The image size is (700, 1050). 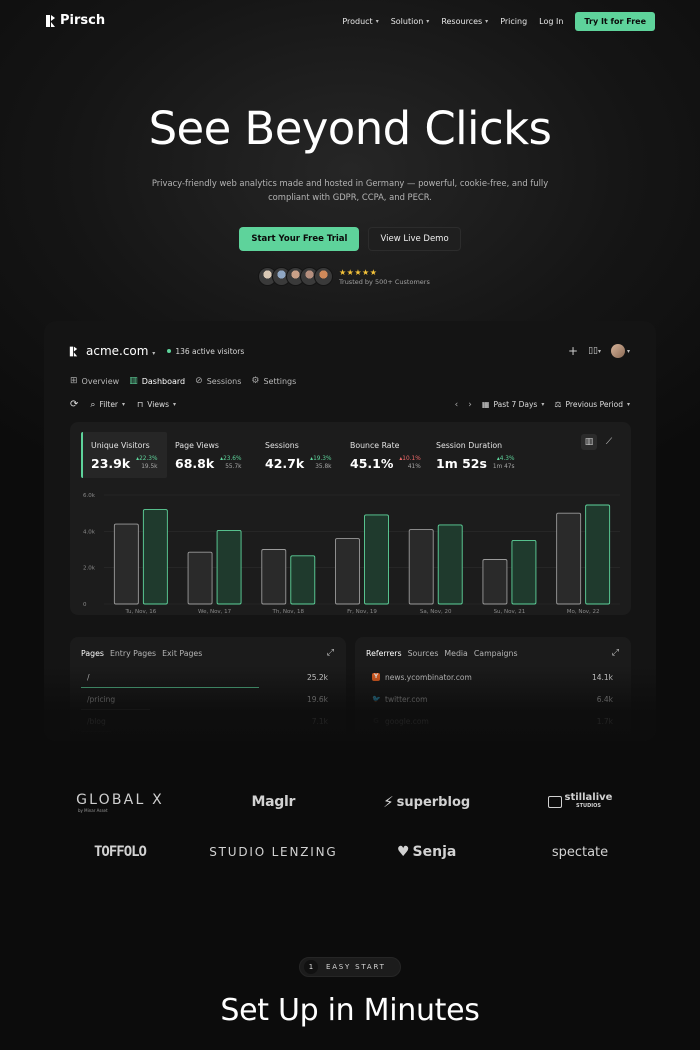 I want to click on logo-stillalive: stillalive STUDIOS, so click(x=580, y=802).